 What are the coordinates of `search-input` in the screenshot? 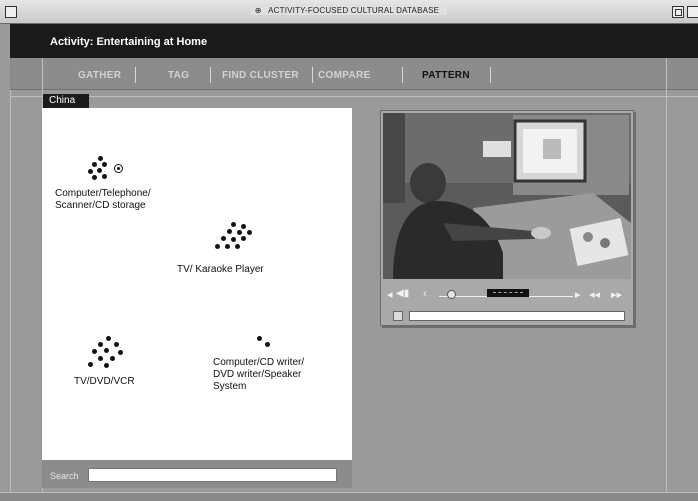 It's located at (212, 475).